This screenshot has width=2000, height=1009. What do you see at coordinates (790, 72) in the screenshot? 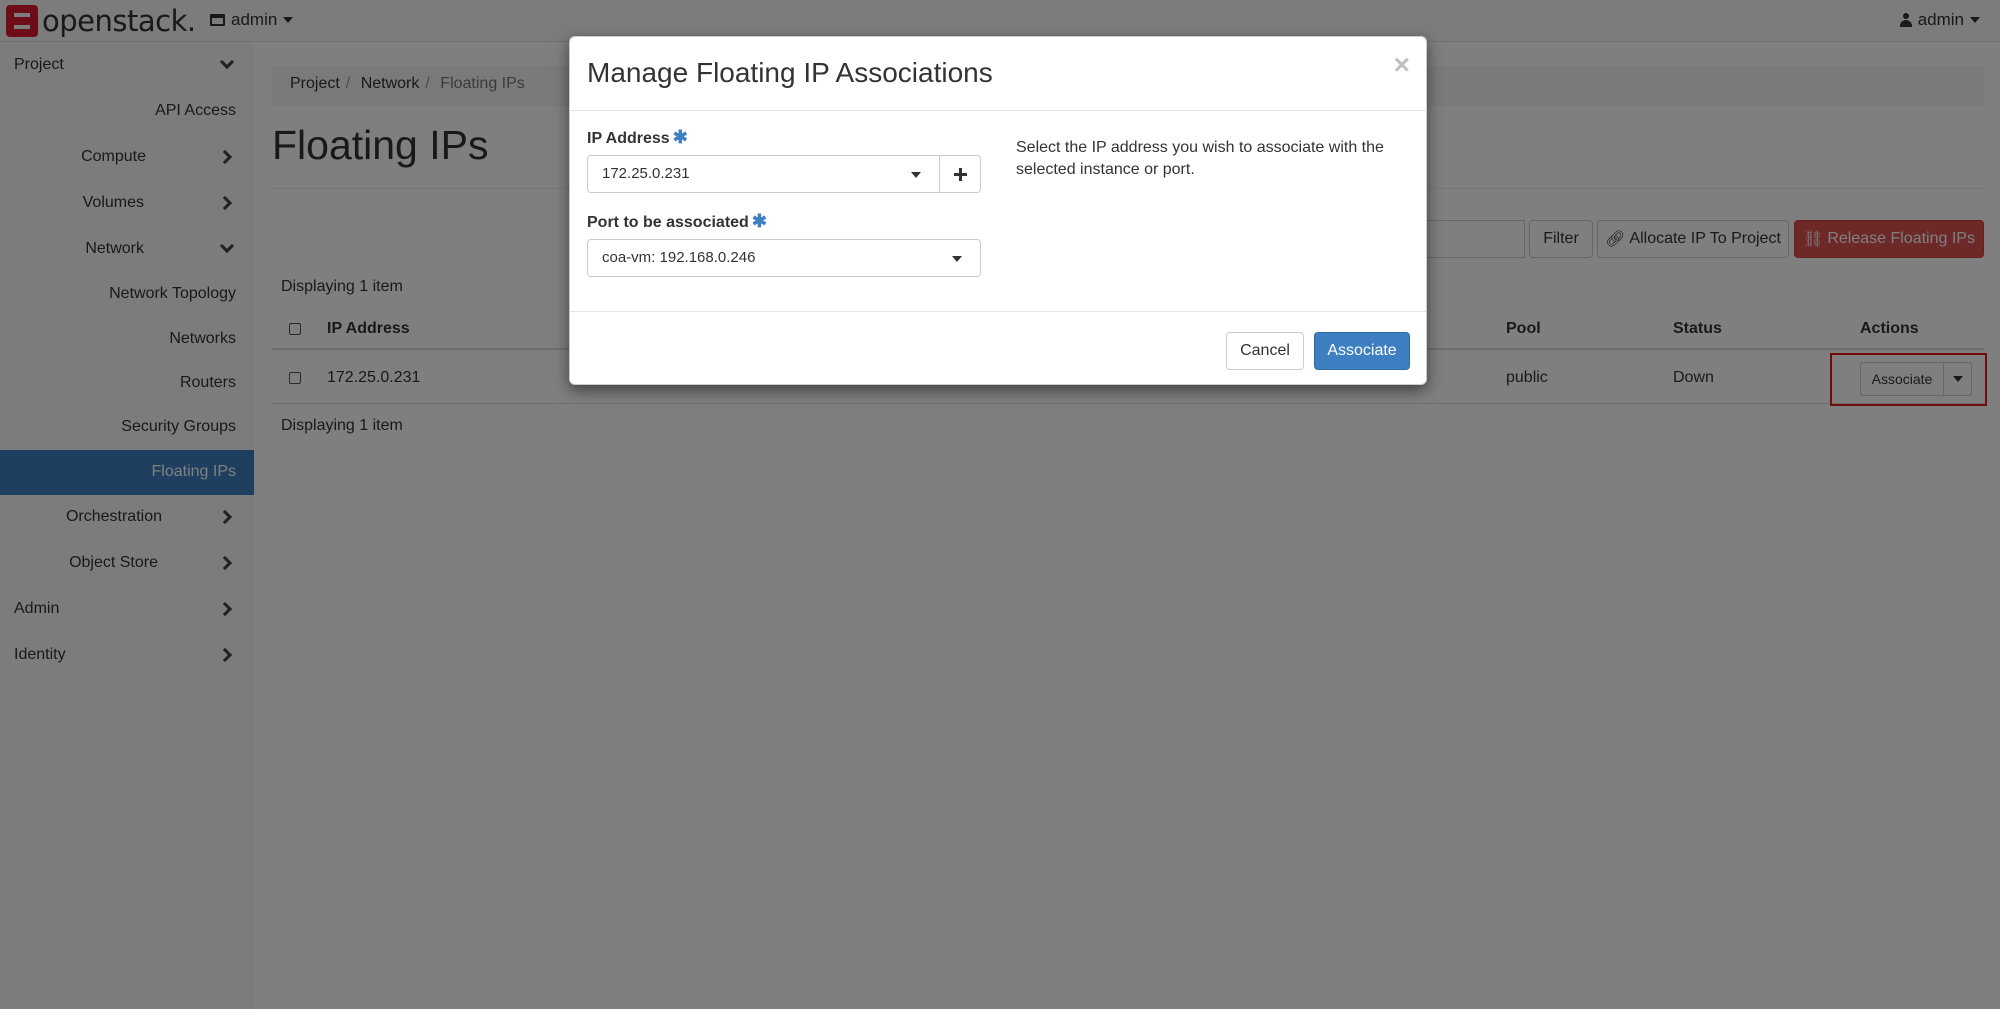
I see `modal-title: Manage Floating IP Associations` at bounding box center [790, 72].